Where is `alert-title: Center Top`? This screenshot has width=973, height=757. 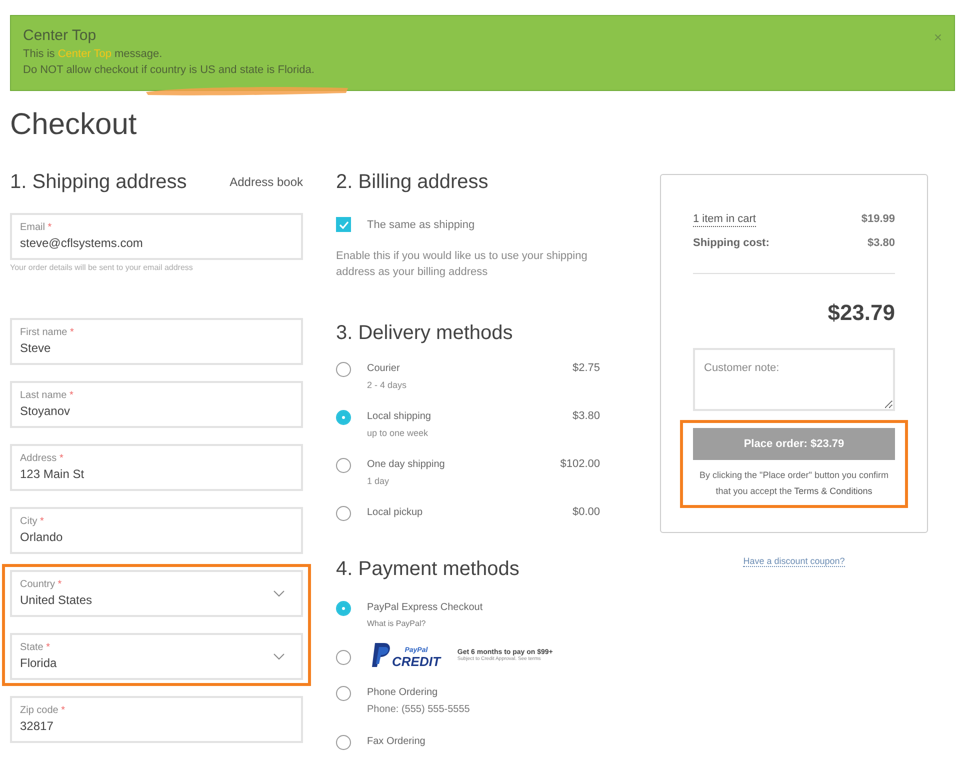
alert-title: Center Top is located at coordinates (60, 35).